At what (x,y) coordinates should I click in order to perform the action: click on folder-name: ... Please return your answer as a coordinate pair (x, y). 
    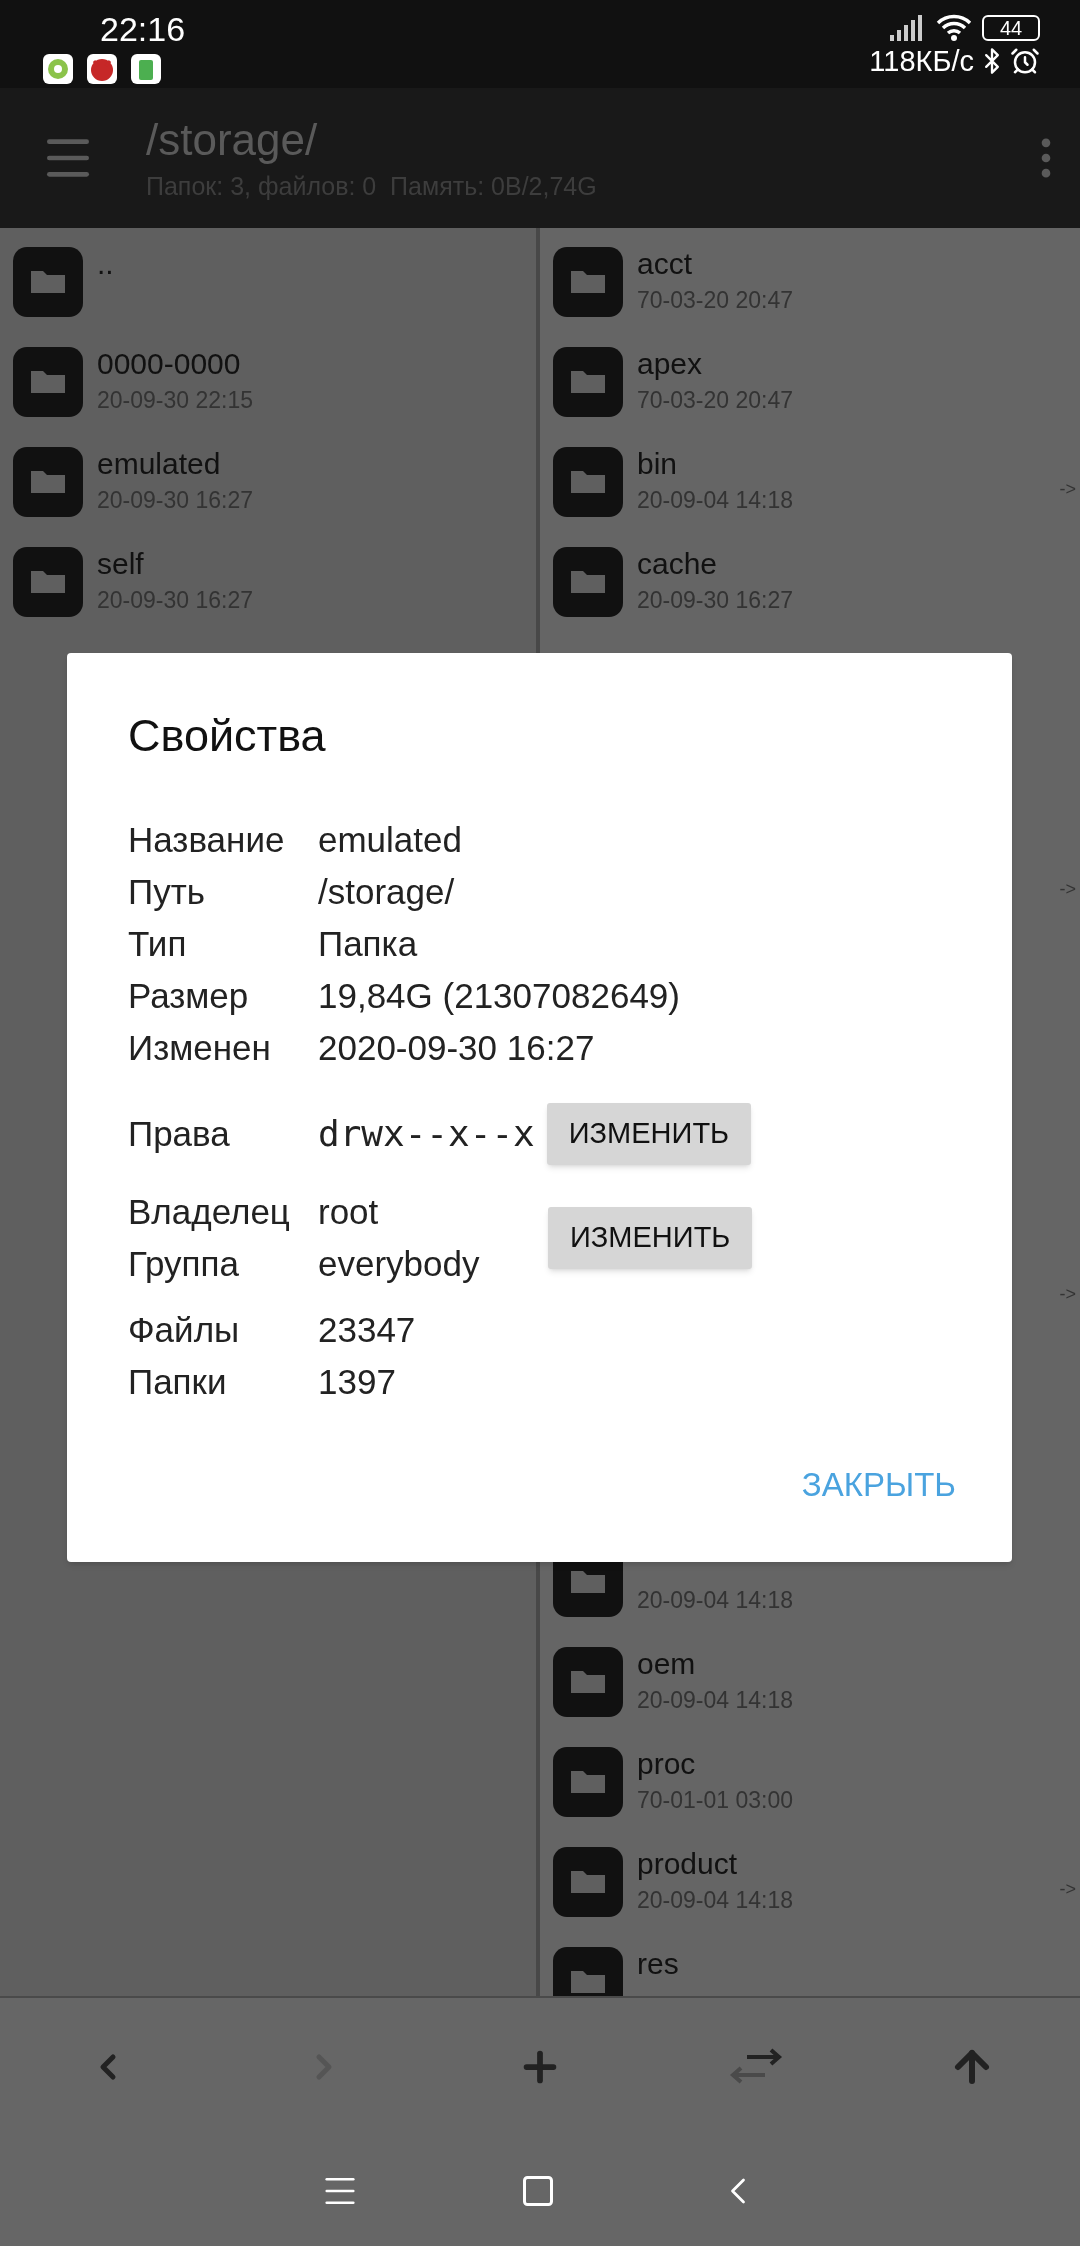
    Looking at the image, I should click on (105, 264).